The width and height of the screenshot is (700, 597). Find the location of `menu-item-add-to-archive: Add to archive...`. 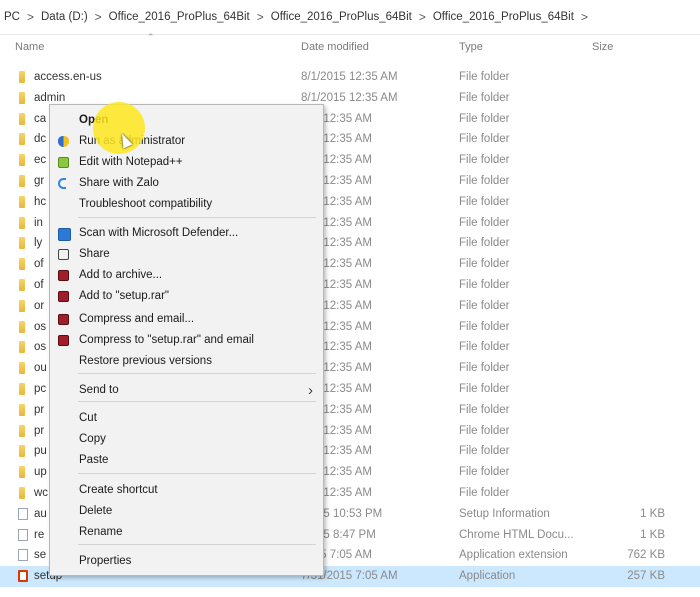

menu-item-add-to-archive: Add to archive... is located at coordinates (186, 276).